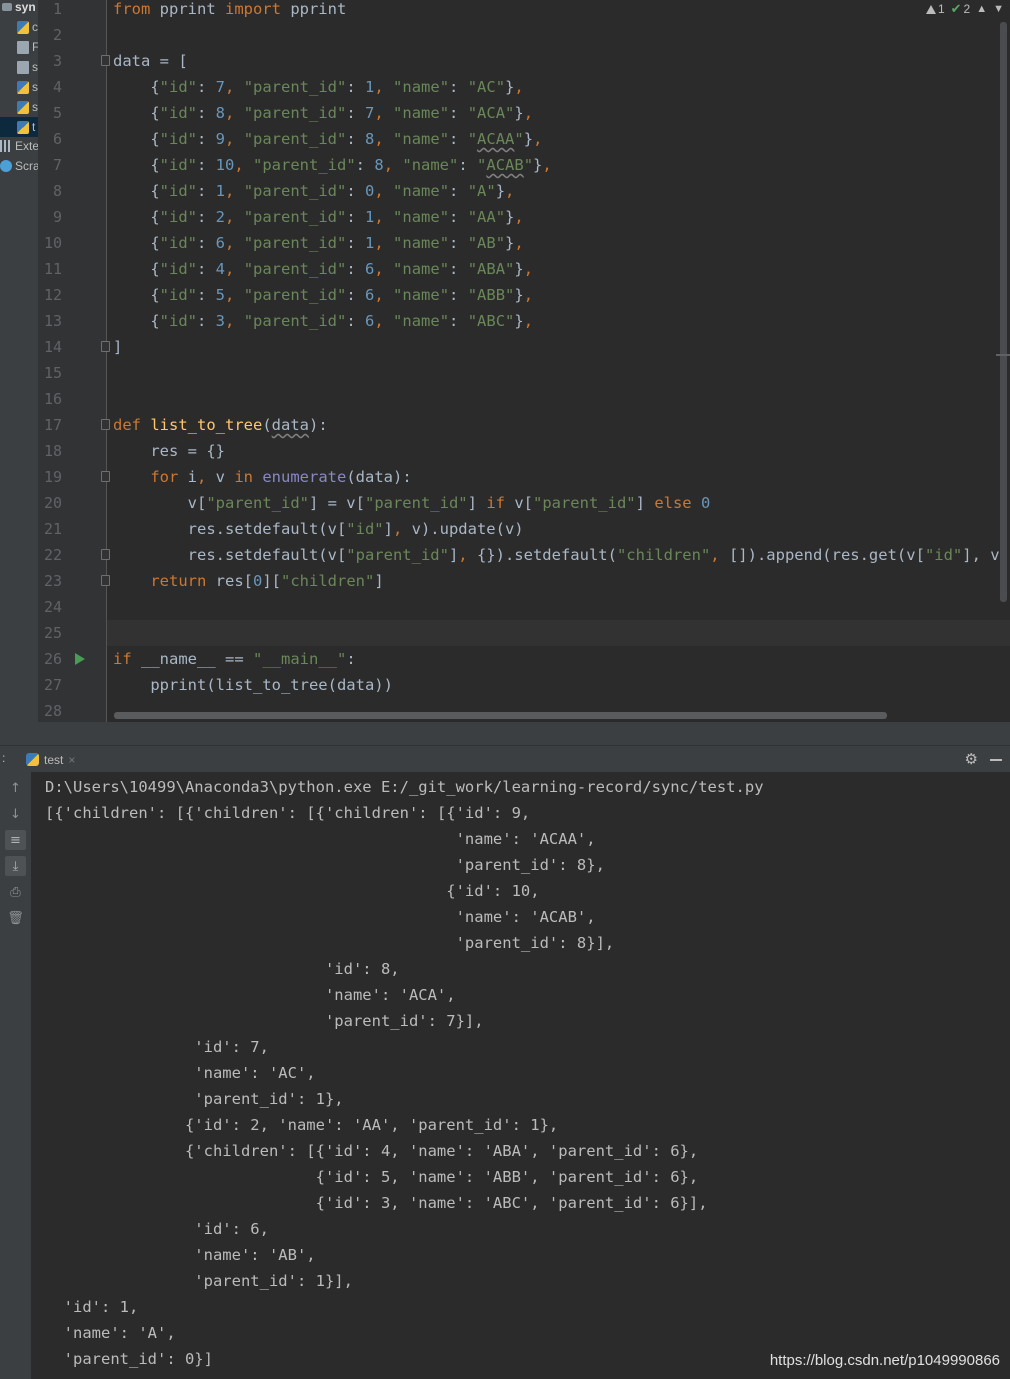 This screenshot has height=1379, width=1010. I want to click on code-line: from pprint import pprint, so click(561, 11).